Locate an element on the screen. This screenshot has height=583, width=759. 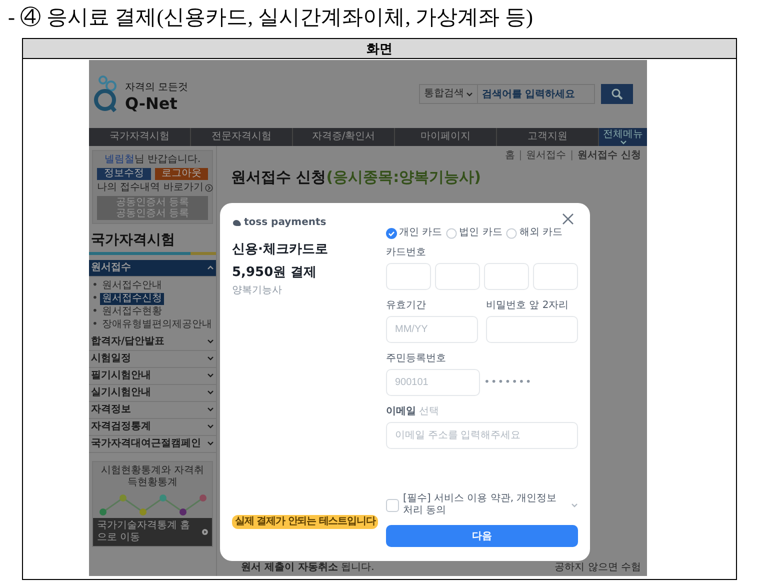
field-label: 주민등록번호 is located at coordinates (416, 359).